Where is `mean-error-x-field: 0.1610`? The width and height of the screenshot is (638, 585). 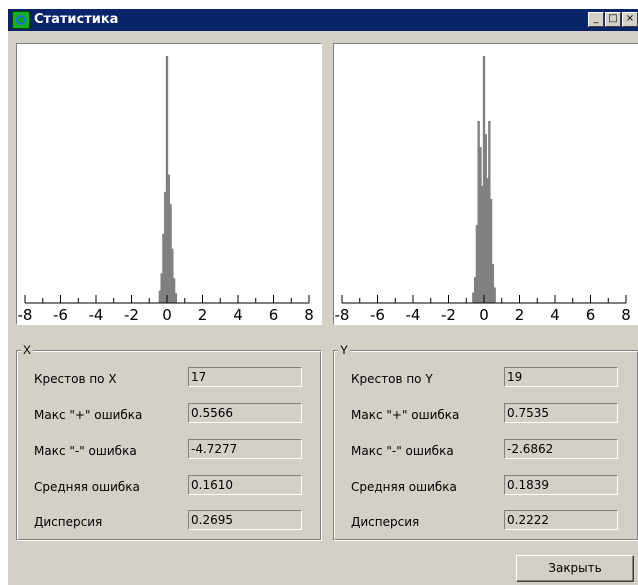 mean-error-x-field: 0.1610 is located at coordinates (245, 485).